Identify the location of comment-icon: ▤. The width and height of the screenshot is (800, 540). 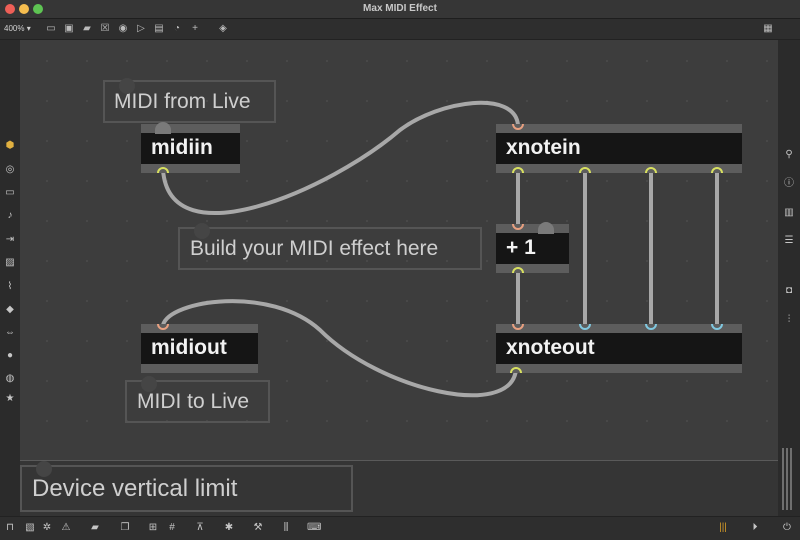
(159, 29).